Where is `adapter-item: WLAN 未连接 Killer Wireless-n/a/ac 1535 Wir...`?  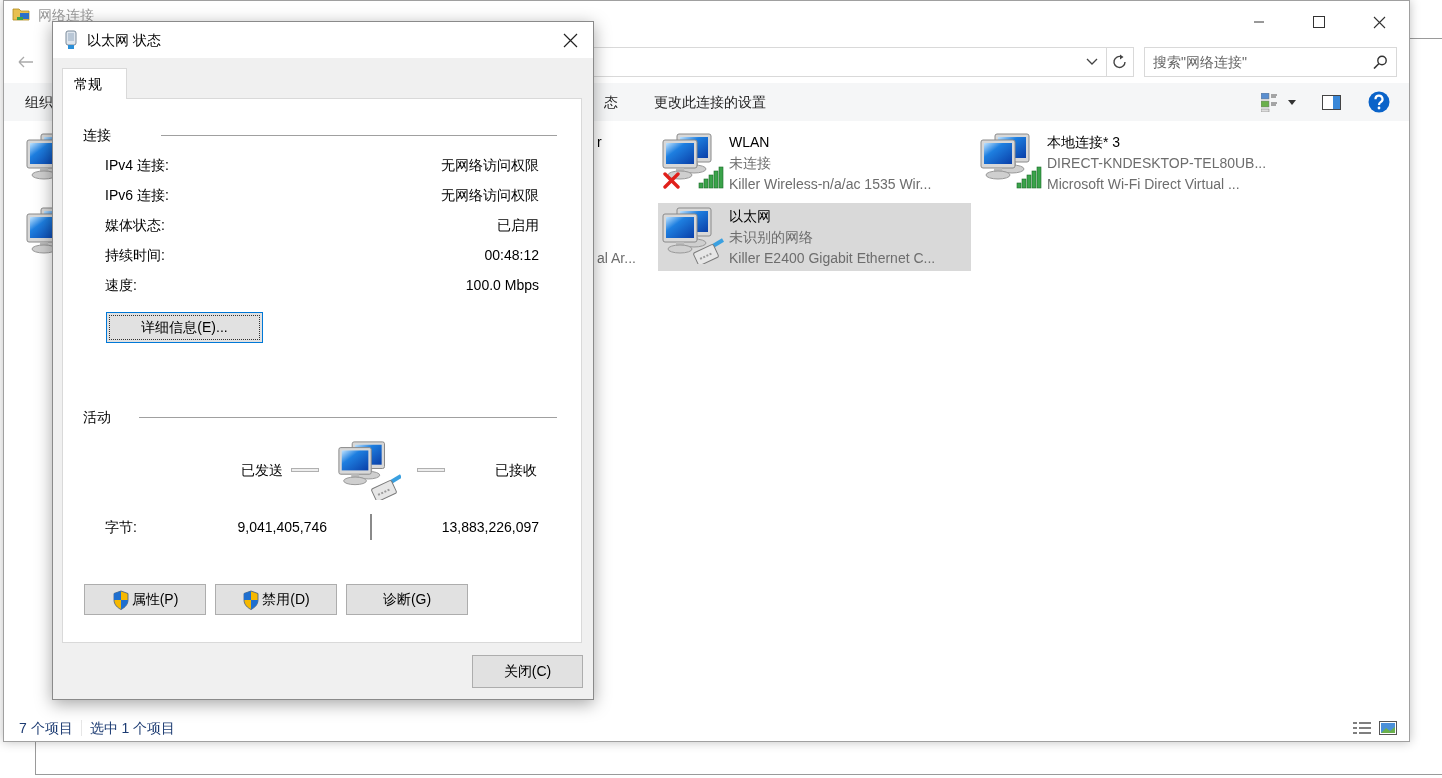
adapter-item: WLAN 未连接 Killer Wireless-n/a/ac 1535 Wir... is located at coordinates (814, 163).